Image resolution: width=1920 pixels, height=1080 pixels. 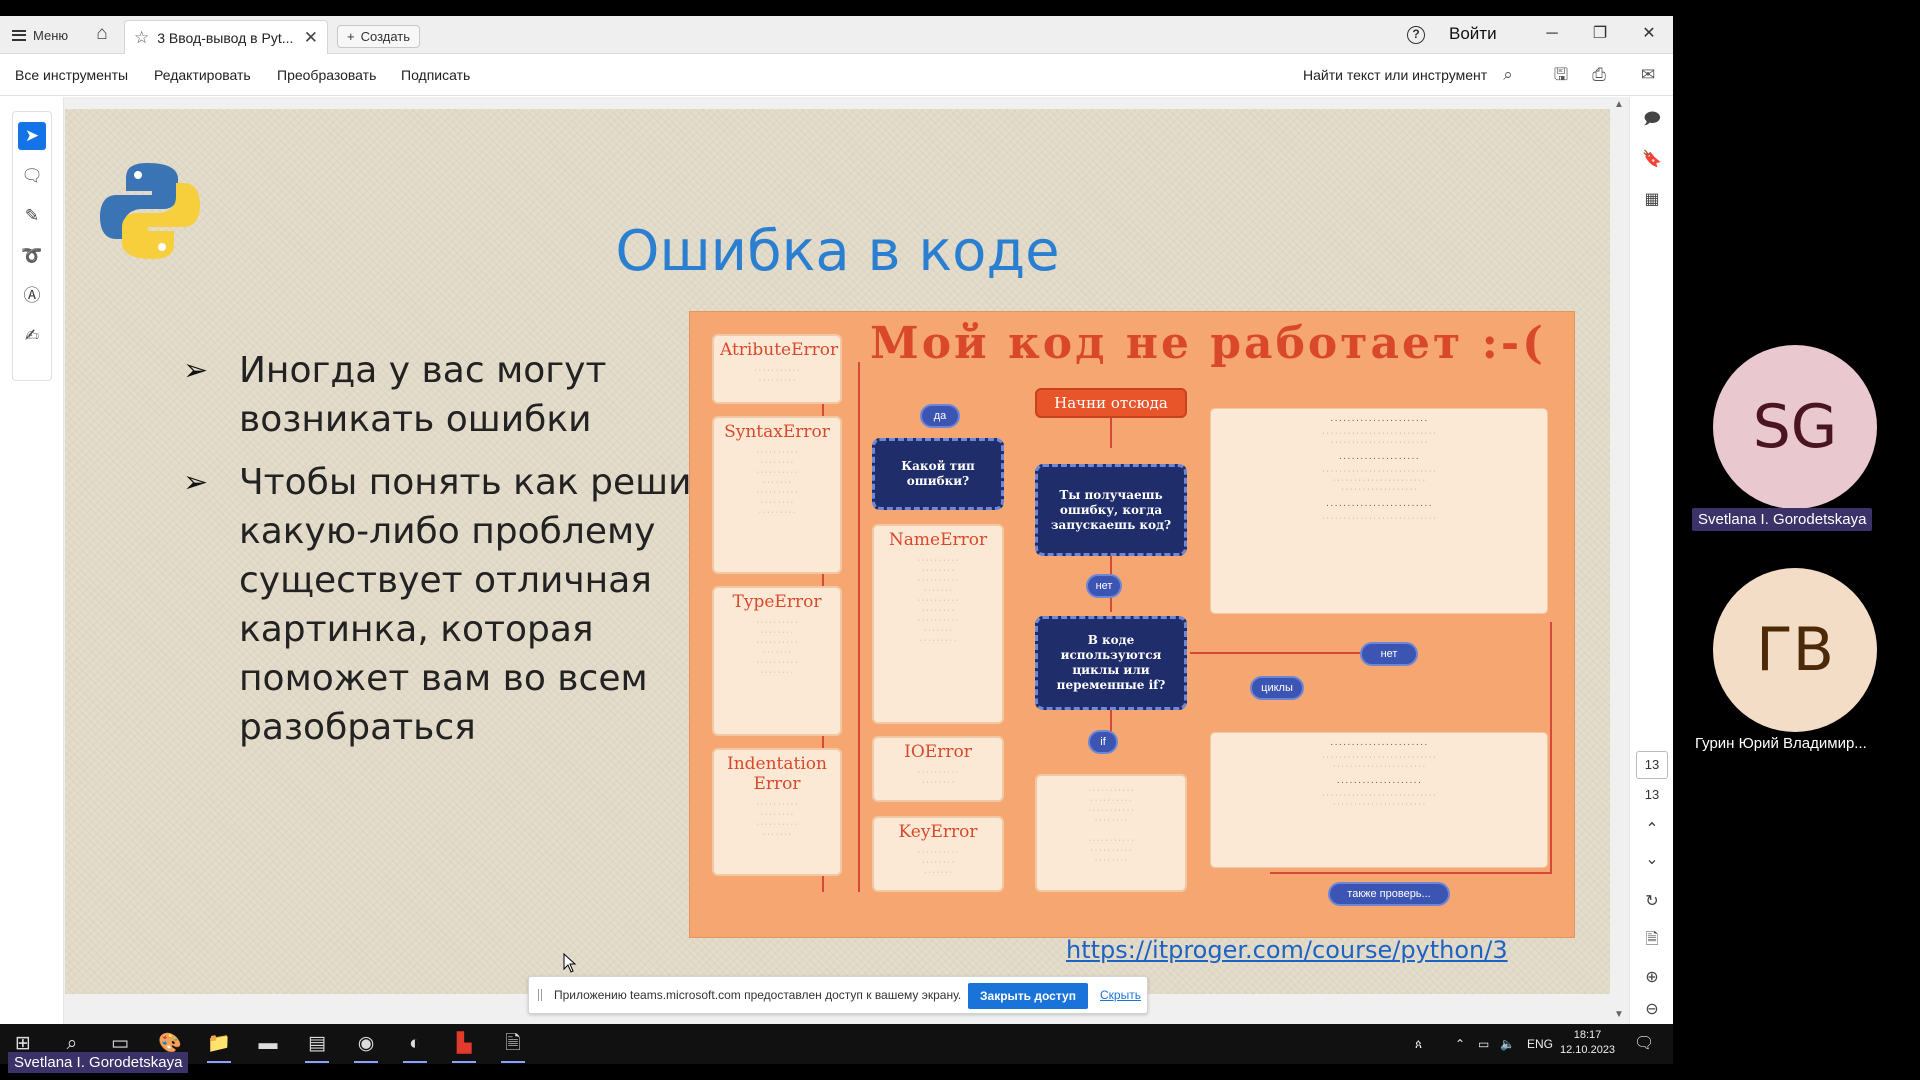 What do you see at coordinates (19, 35) in the screenshot?
I see `hamburger-icon` at bounding box center [19, 35].